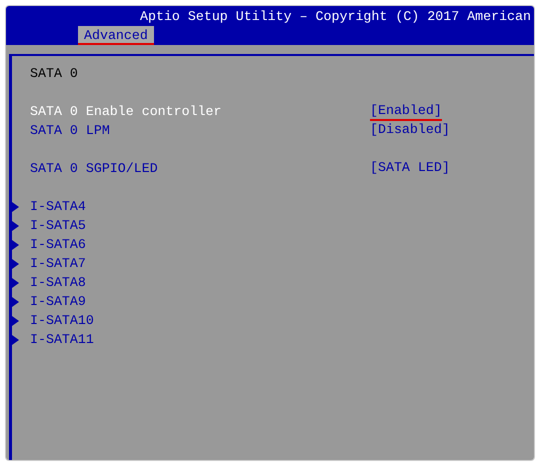  I want to click on submenu-item: I-SATA9, so click(58, 301).